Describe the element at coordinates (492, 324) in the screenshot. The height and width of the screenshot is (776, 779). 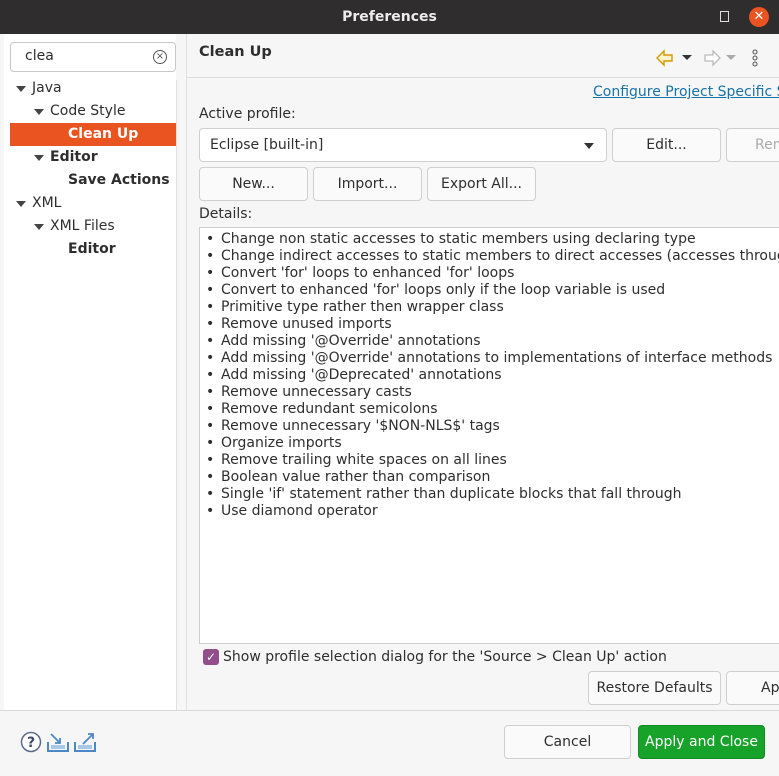
I see `details-list-item: Remove unused imports` at that location.